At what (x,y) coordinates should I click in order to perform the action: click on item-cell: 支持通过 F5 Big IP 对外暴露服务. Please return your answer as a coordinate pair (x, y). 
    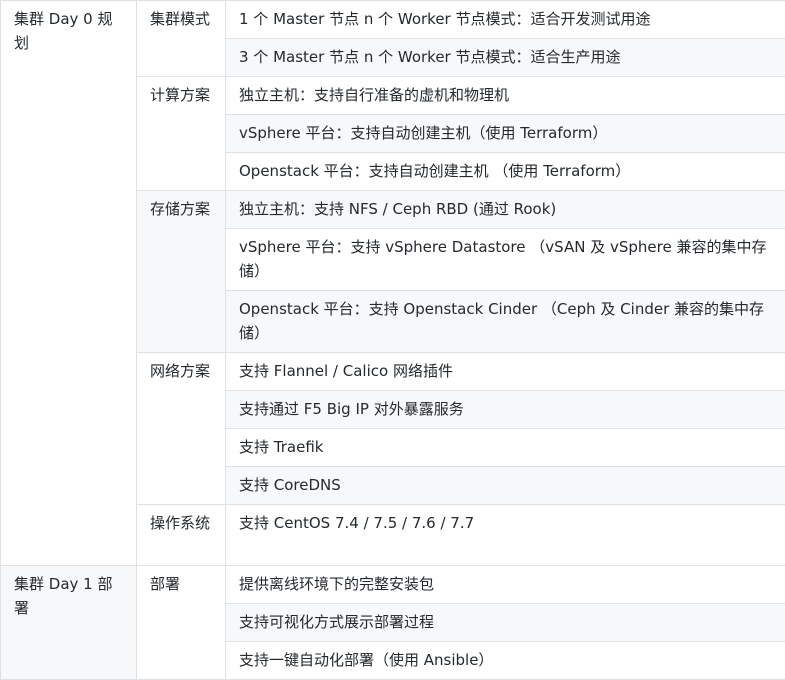
    Looking at the image, I should click on (505, 410).